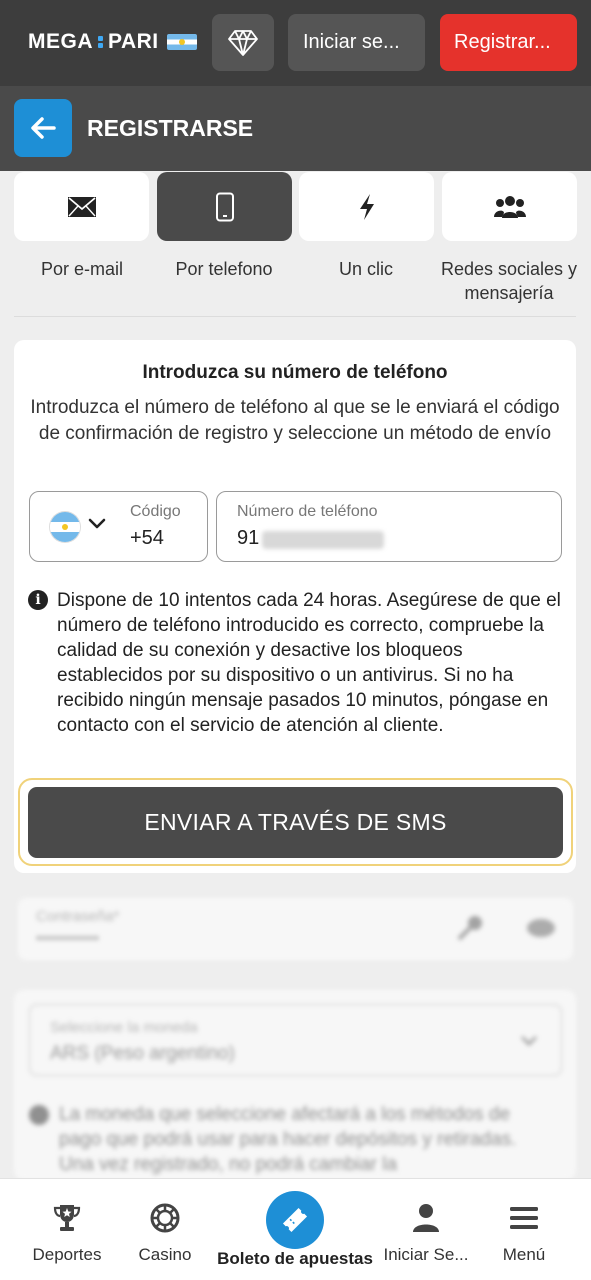  I want to click on tab-one-click-label: Un clic, so click(365, 269).